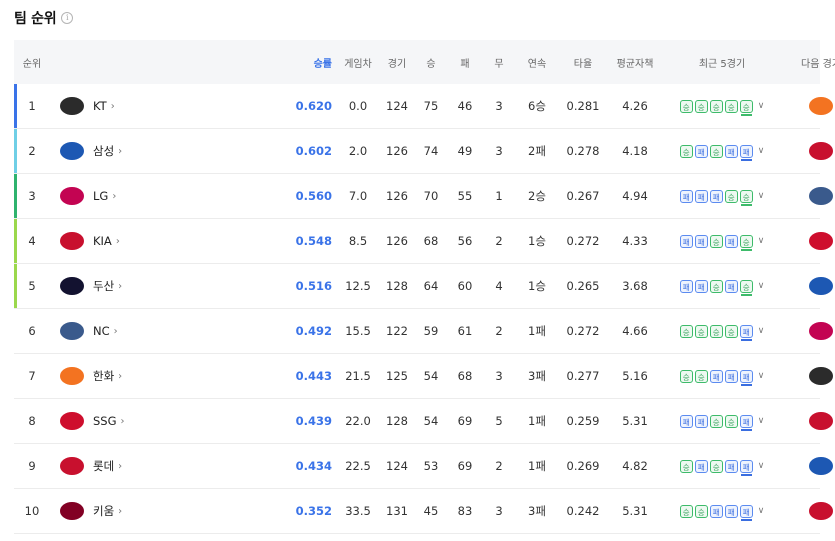  What do you see at coordinates (159, 466) in the screenshot?
I see `team-cell: 롯데 ›` at bounding box center [159, 466].